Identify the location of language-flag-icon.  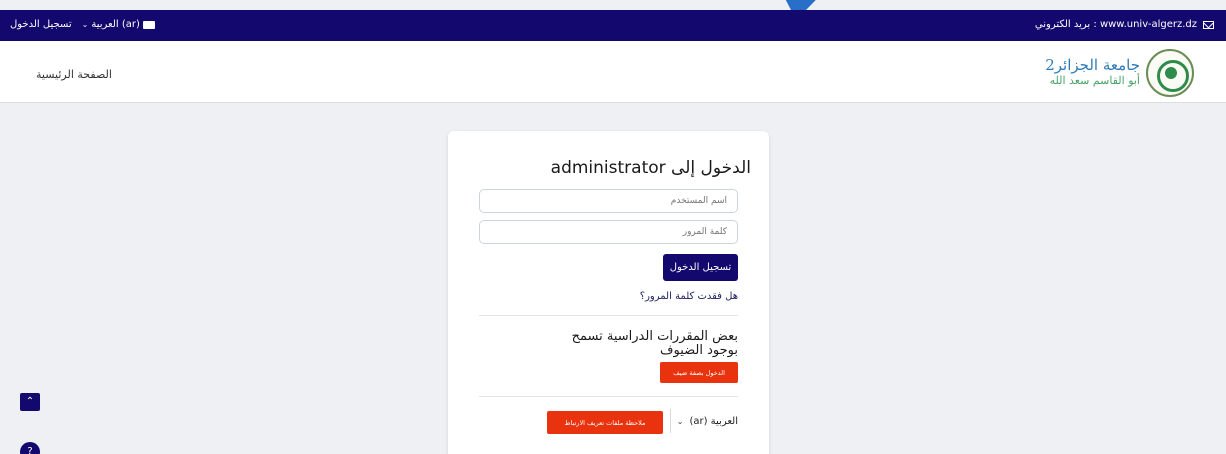
(148, 24).